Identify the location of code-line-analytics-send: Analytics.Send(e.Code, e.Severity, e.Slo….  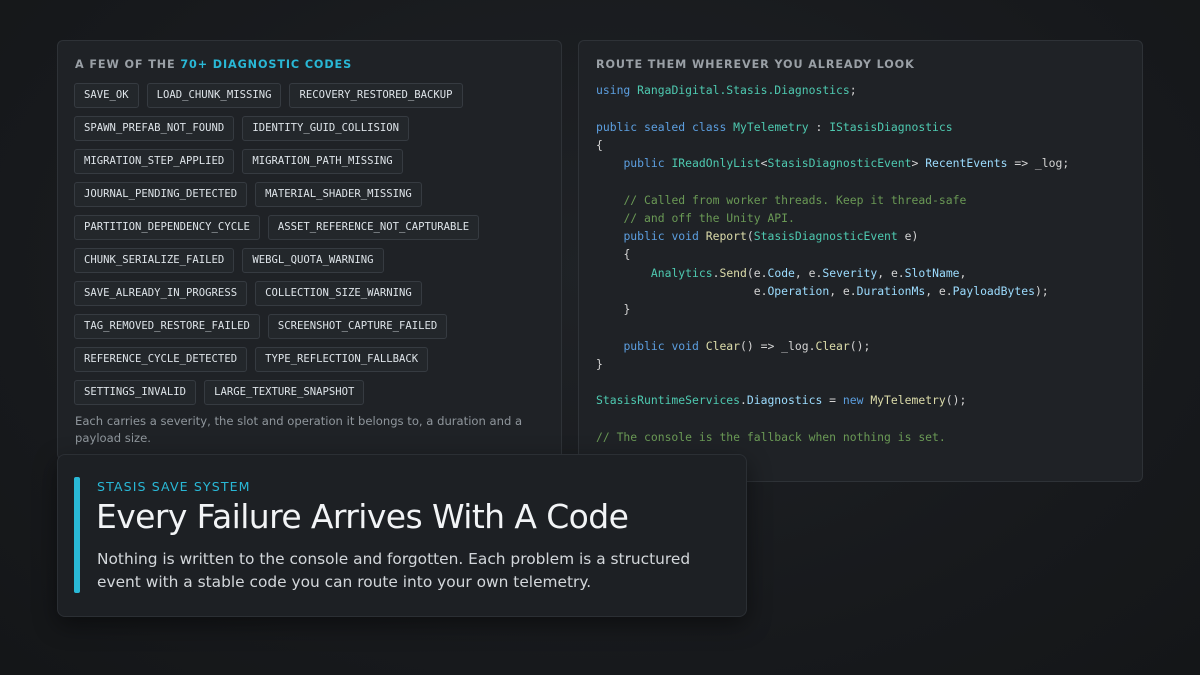
(808, 272).